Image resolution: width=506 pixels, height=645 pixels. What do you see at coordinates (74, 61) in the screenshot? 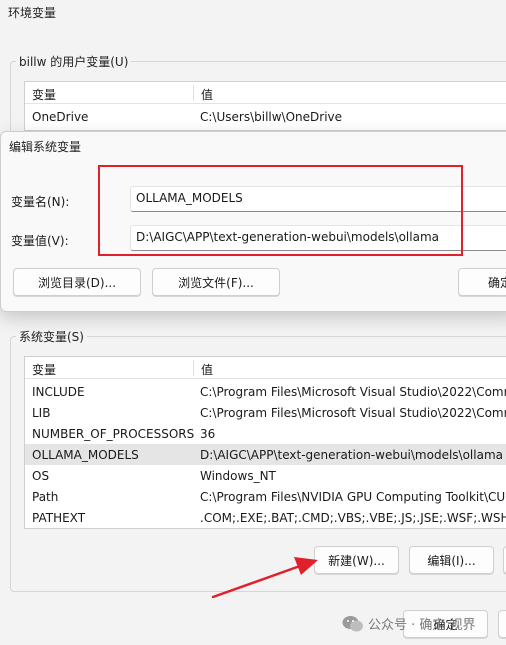
I see `user-variables-legend: billw 的用户变量(U)` at bounding box center [74, 61].